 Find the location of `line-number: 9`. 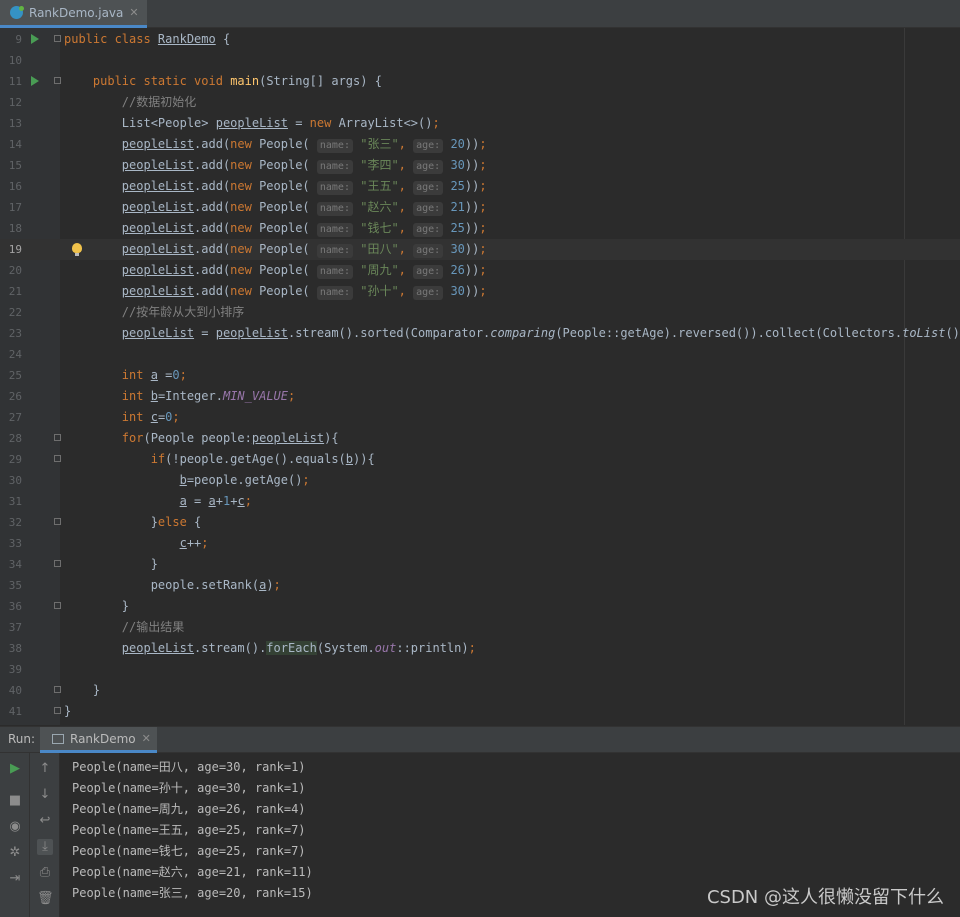

line-number: 9 is located at coordinates (18, 39).